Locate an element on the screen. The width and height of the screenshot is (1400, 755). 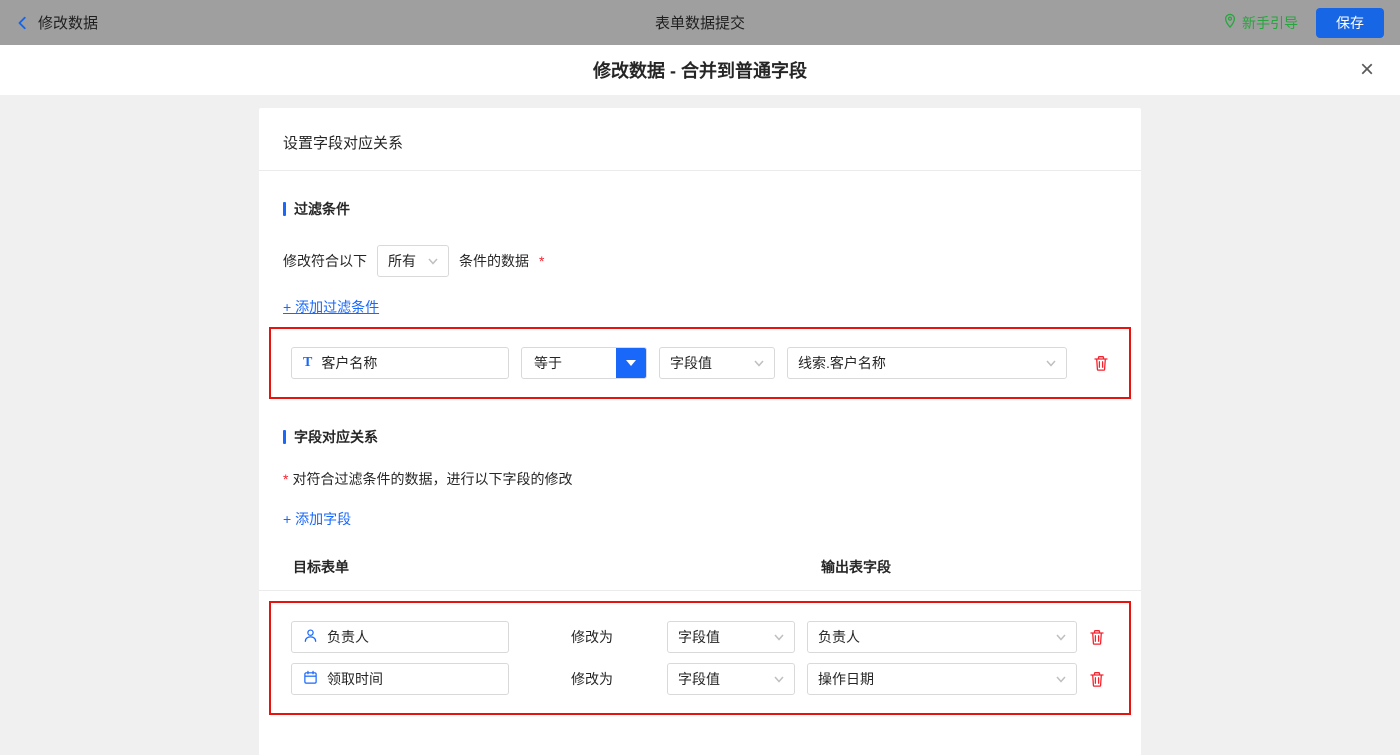
guide-label: 新手引导 is located at coordinates (1270, 22).